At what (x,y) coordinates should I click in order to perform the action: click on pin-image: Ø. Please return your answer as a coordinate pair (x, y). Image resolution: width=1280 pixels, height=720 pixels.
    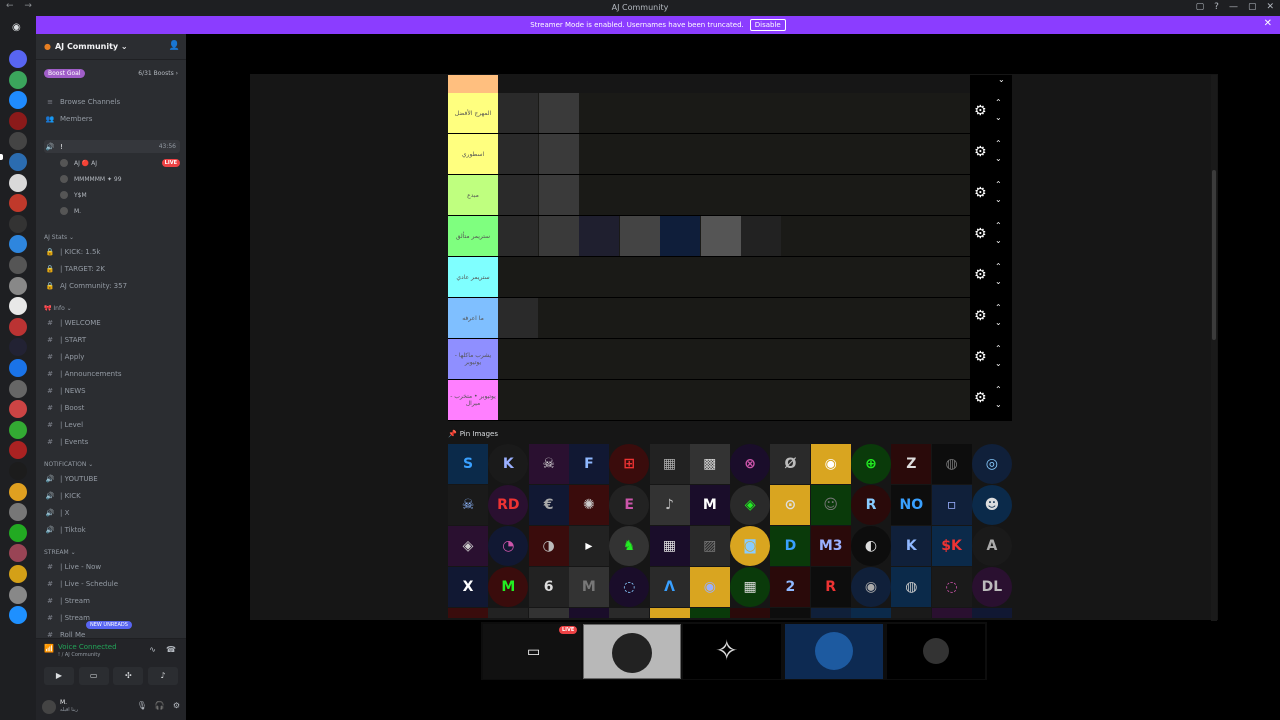
    Looking at the image, I should click on (790, 464).